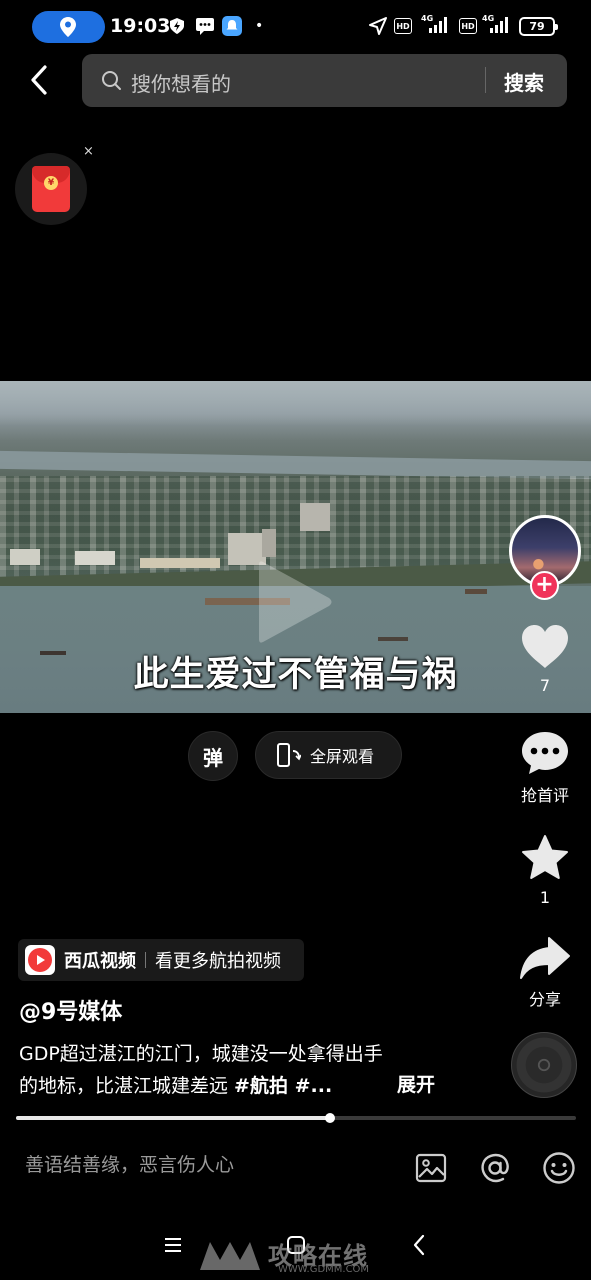  What do you see at coordinates (544, 999) in the screenshot?
I see `share-label: 分享` at bounding box center [544, 999].